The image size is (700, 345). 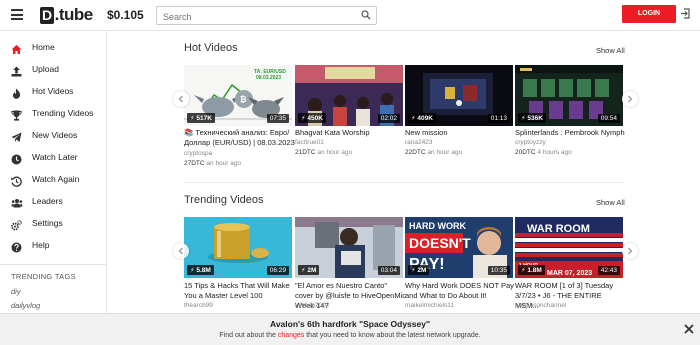 I want to click on search-box, so click(x=266, y=16).